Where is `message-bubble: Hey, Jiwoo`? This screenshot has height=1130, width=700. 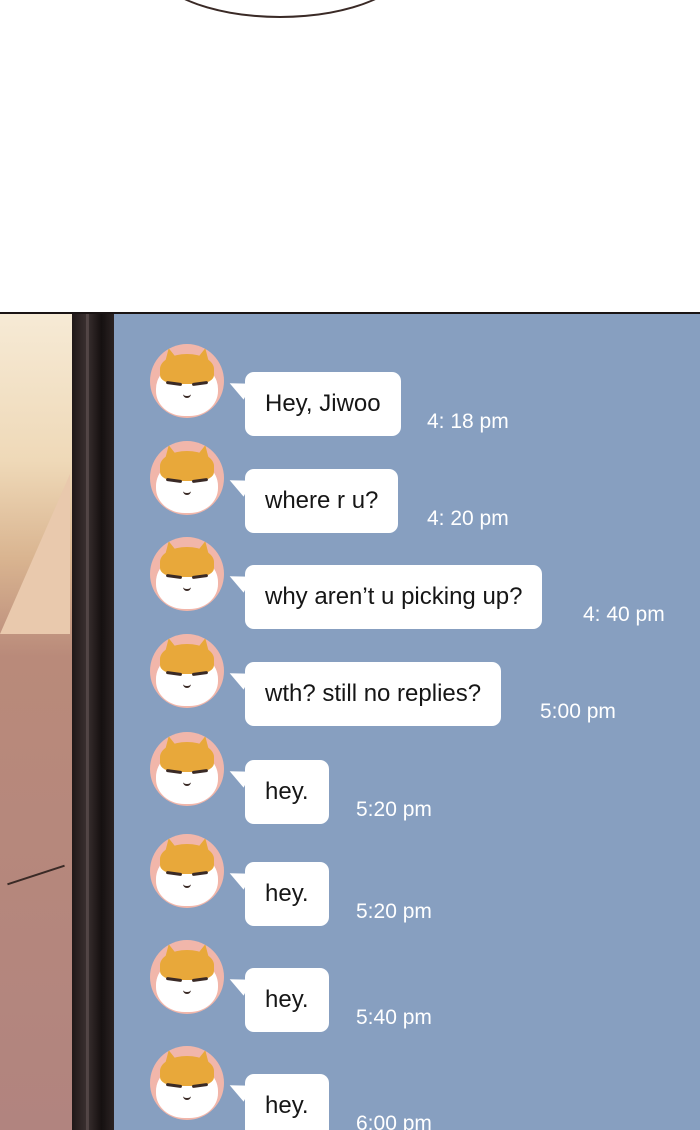 message-bubble: Hey, Jiwoo is located at coordinates (323, 404).